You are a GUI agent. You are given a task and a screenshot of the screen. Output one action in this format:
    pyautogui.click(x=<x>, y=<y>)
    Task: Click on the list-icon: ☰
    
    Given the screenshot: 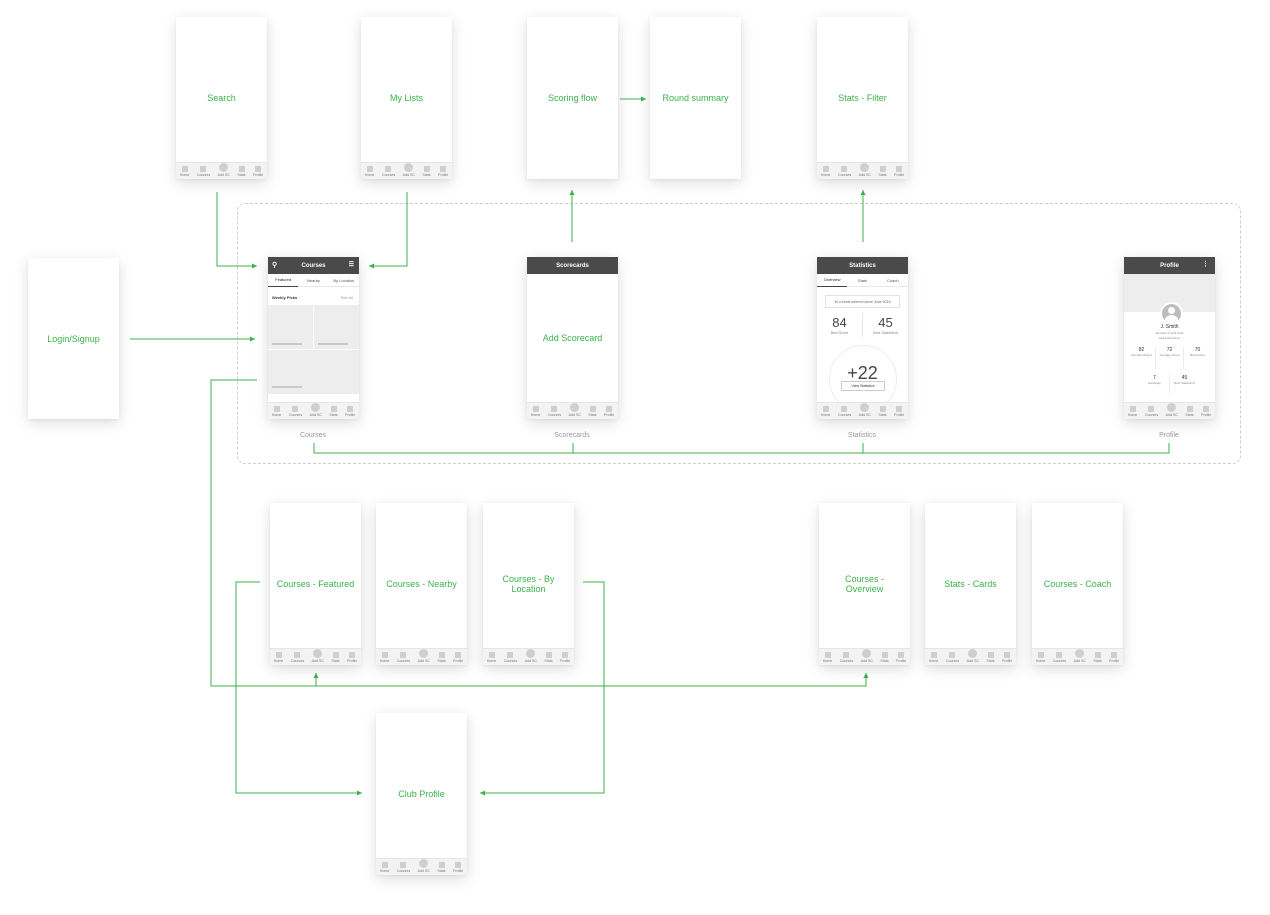 What is the action you would take?
    pyautogui.click(x=351, y=264)
    